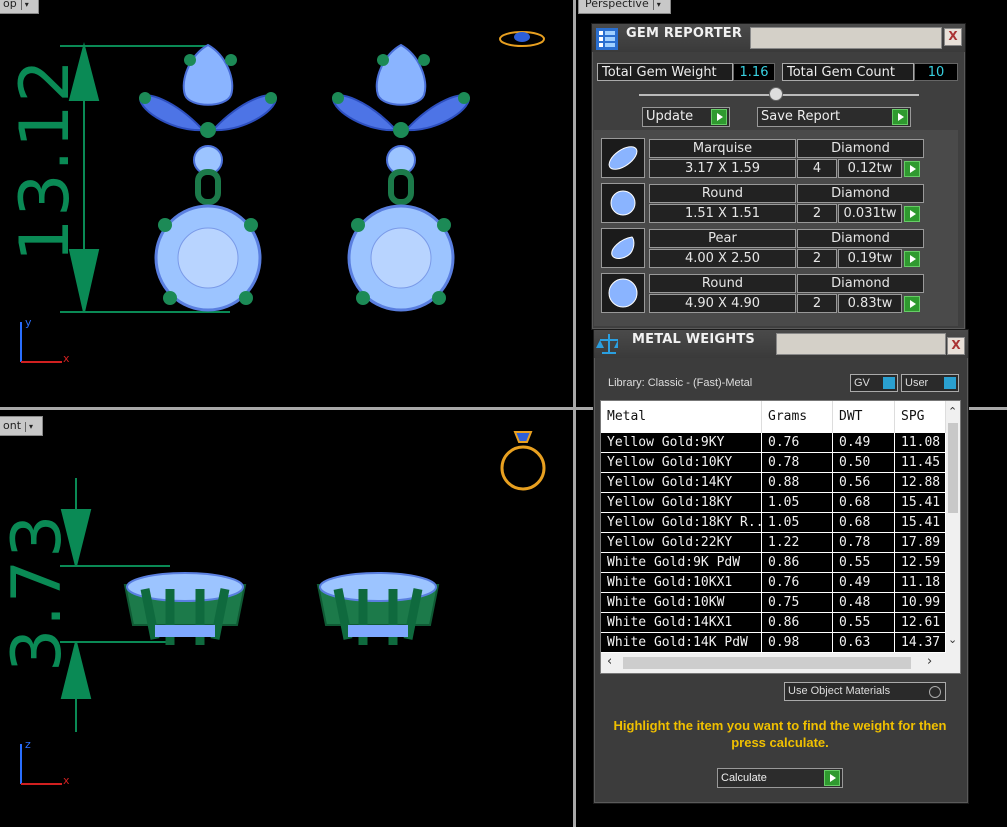 The image size is (1007, 827). Describe the element at coordinates (920, 463) in the screenshot. I see `spg-cell: 11.45` at that location.